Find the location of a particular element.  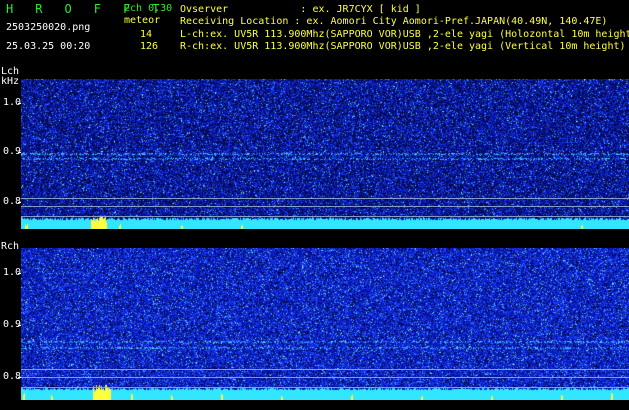

filename-label: 2503250020.png is located at coordinates (48, 27).